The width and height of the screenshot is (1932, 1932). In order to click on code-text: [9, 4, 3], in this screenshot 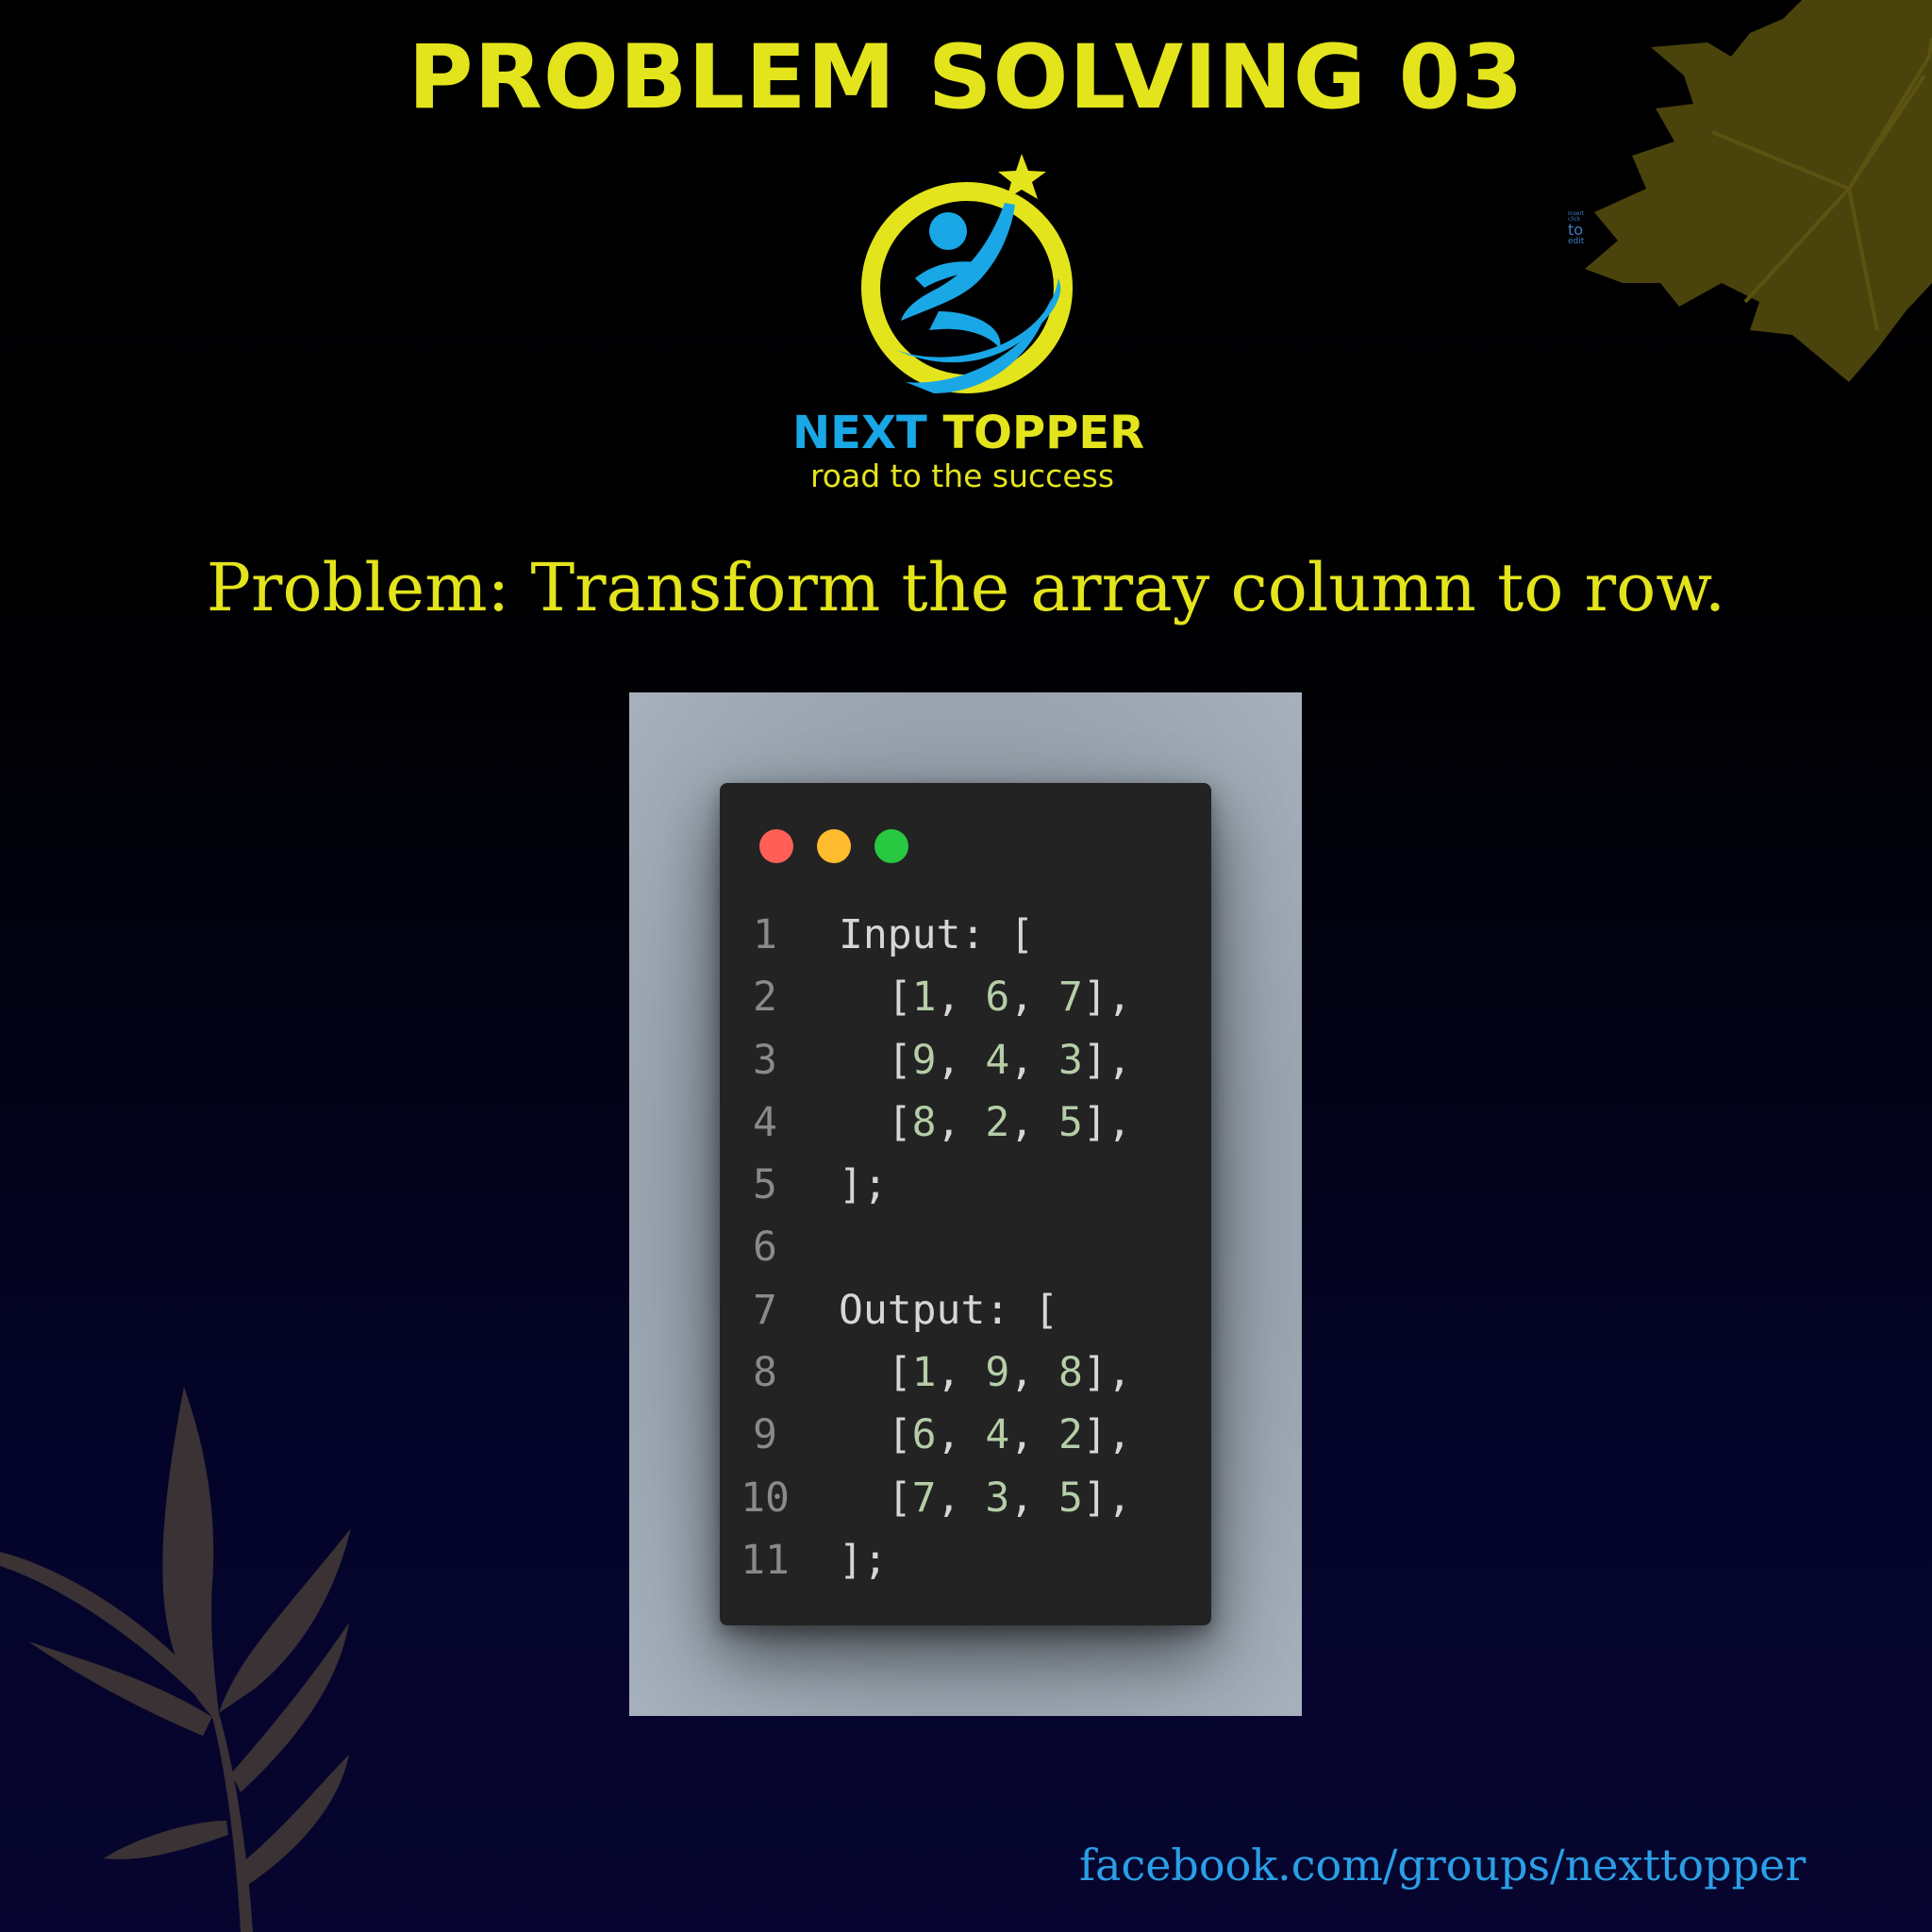, I will do `click(986, 1060)`.